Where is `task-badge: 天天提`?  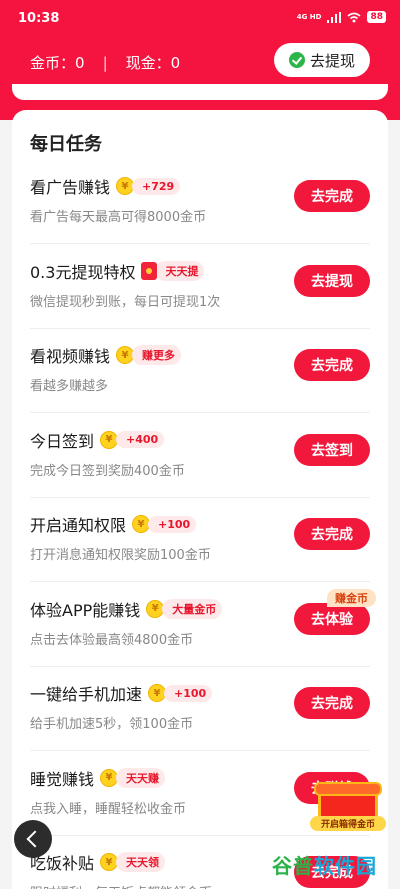 task-badge: 天天提 is located at coordinates (180, 270).